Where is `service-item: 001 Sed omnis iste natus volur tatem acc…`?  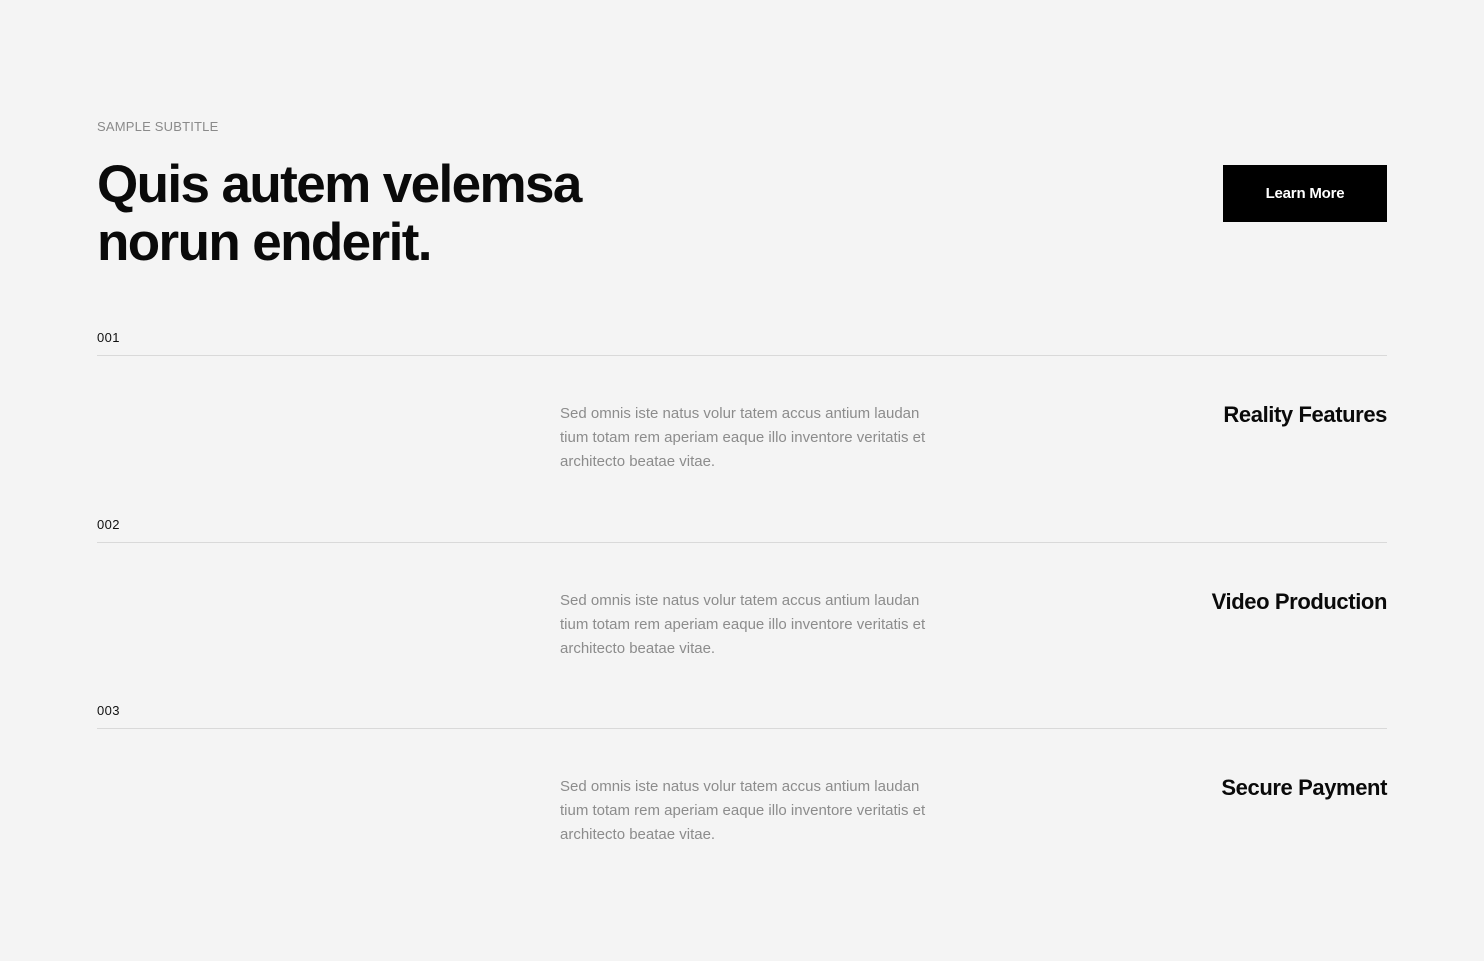
service-item: 001 Sed omnis iste natus volur tatem acc… is located at coordinates (742, 410).